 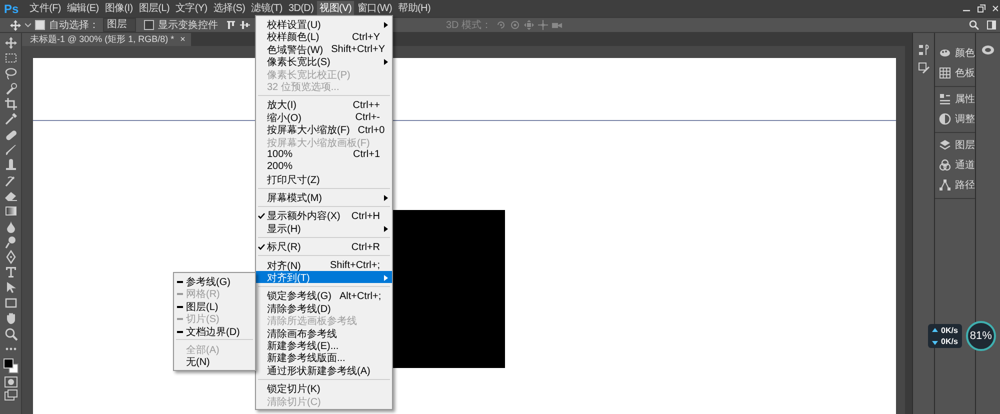 What do you see at coordinates (957, 119) in the screenshot?
I see `panel-tab: 调整` at bounding box center [957, 119].